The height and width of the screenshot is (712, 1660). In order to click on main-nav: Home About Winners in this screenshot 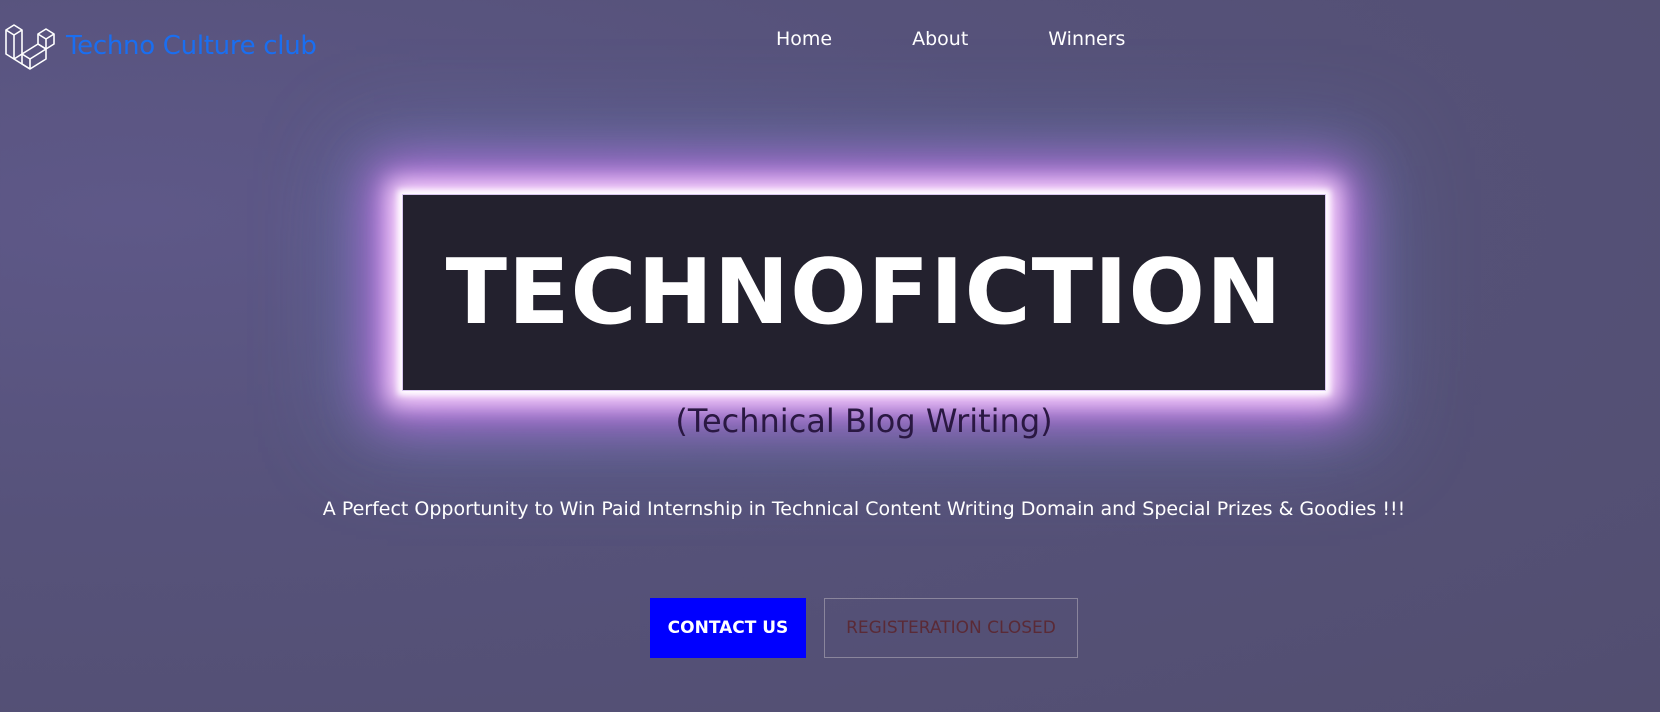, I will do `click(950, 39)`.